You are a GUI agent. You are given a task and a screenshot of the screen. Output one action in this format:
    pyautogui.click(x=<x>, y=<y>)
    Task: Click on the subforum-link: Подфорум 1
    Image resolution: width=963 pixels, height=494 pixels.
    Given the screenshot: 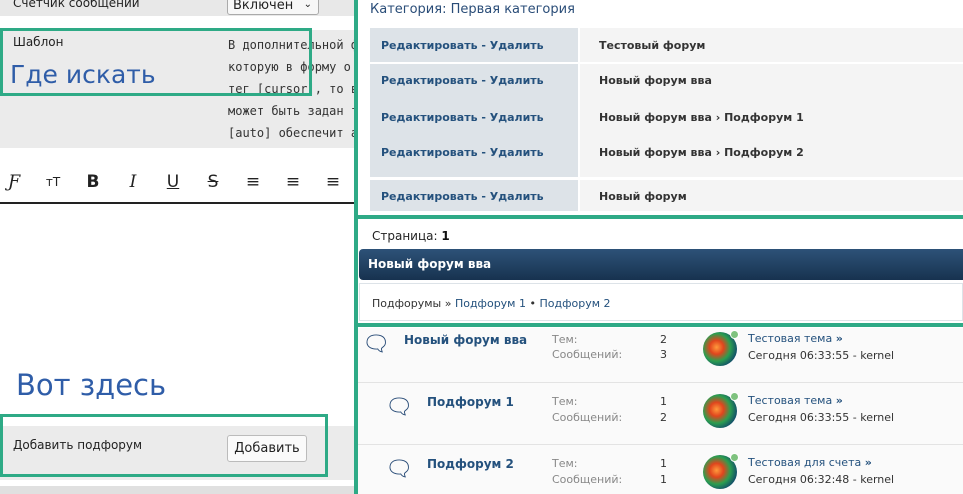 What is the action you would take?
    pyautogui.click(x=490, y=303)
    